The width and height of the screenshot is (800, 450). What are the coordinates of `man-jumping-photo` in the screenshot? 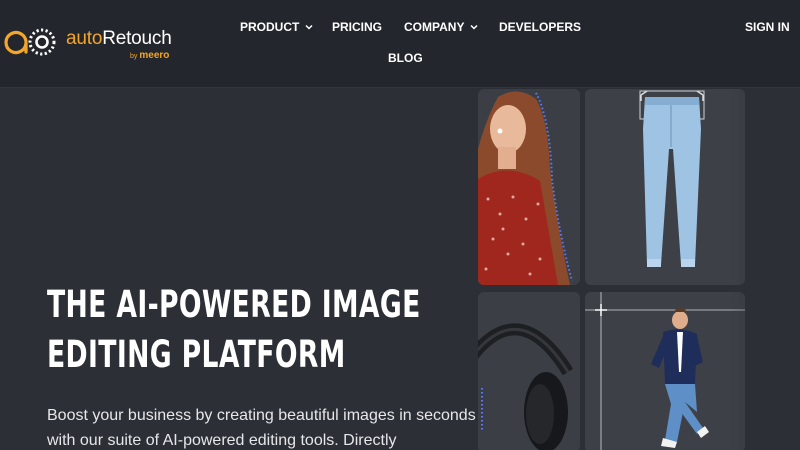 It's located at (665, 371).